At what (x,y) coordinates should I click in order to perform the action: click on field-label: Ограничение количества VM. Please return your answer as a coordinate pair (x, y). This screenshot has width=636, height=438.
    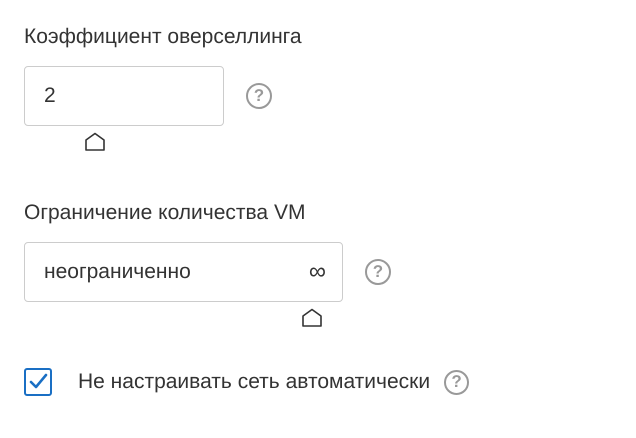
    Looking at the image, I should click on (165, 213).